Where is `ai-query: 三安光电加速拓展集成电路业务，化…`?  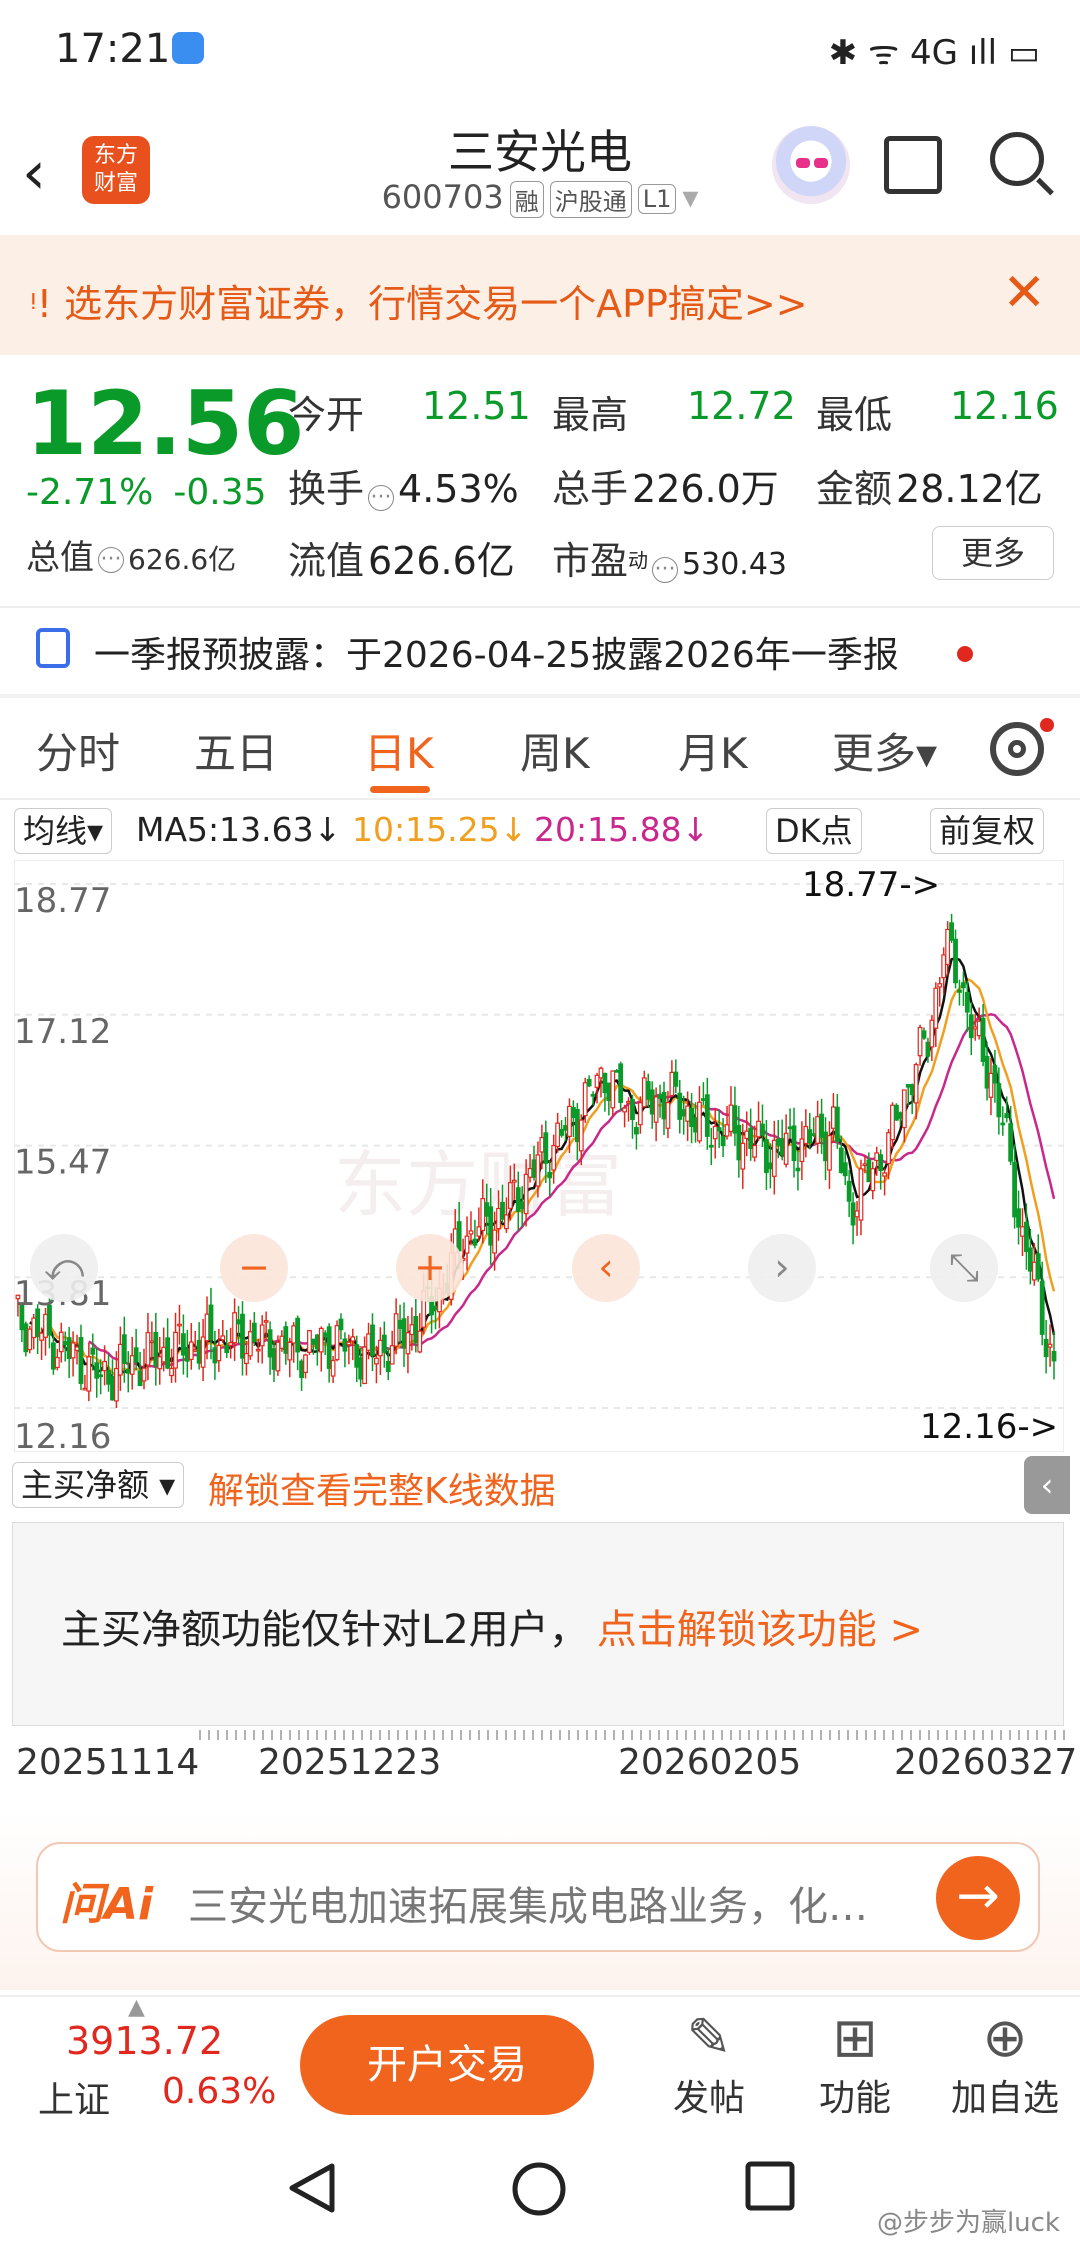
ai-query: 三安光电加速拓展集成电路业务，化… is located at coordinates (528, 1903).